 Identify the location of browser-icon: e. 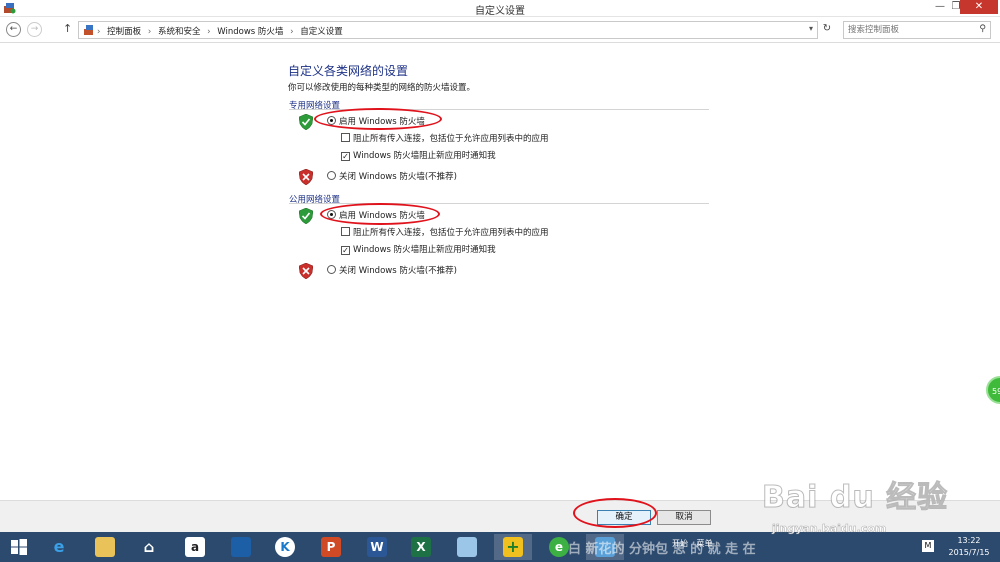
(559, 547).